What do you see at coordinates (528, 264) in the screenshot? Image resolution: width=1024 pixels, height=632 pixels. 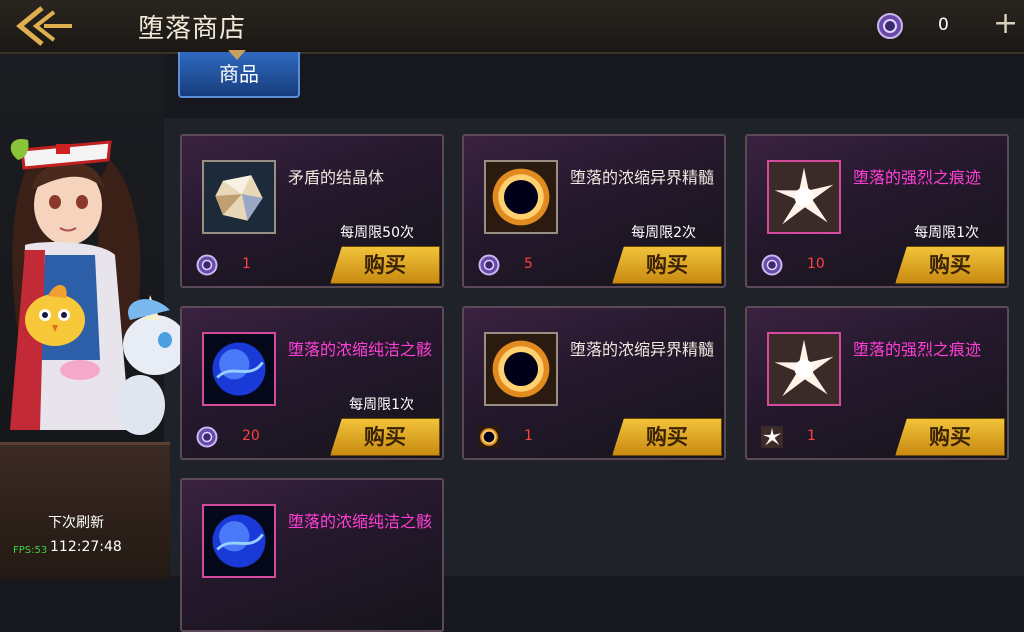 I see `price-value: 5` at bounding box center [528, 264].